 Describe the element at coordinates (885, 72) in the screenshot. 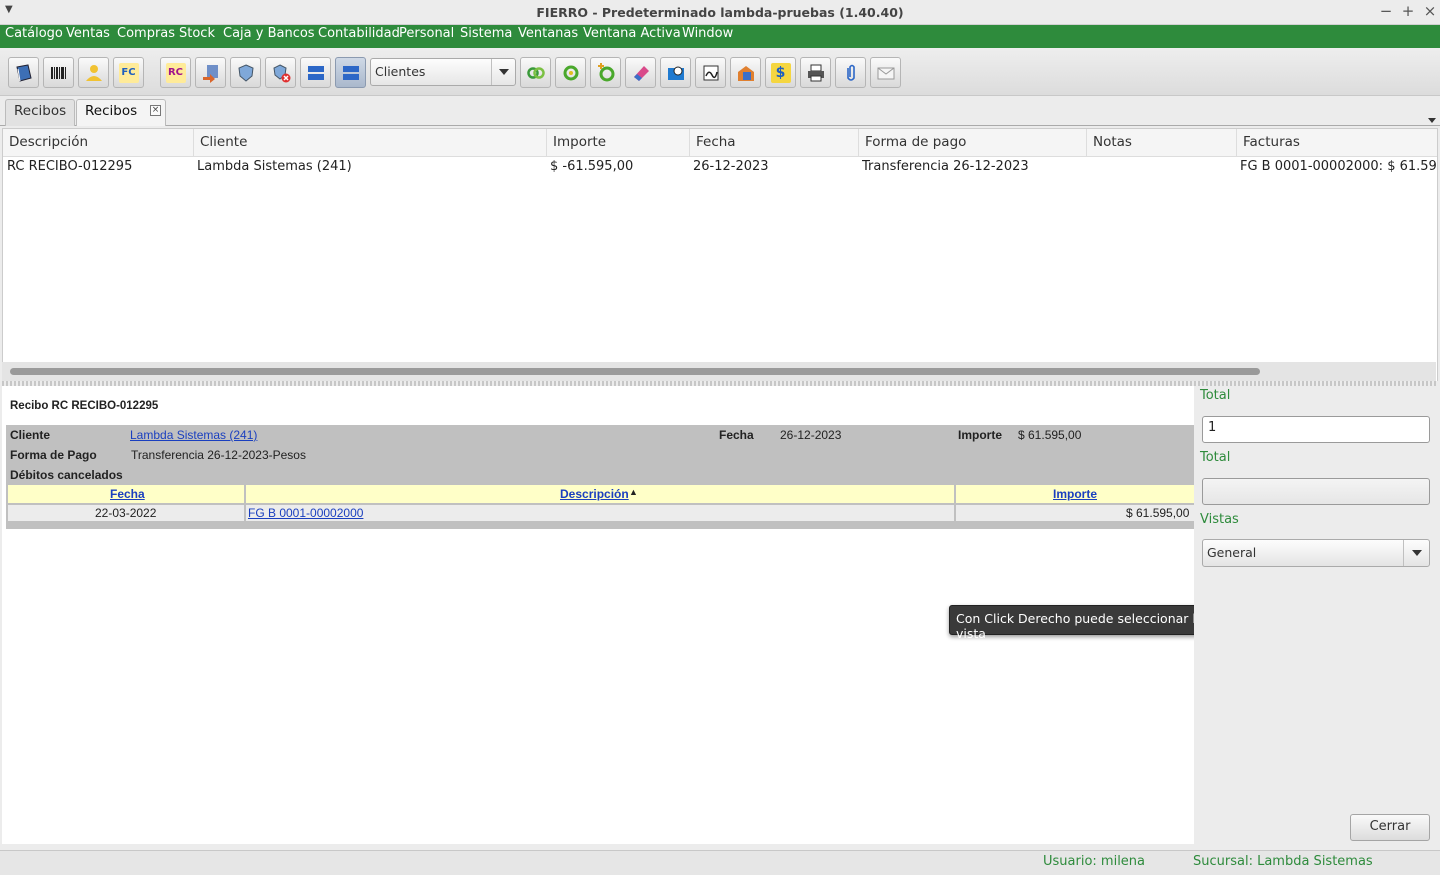

I see `mail-button` at that location.